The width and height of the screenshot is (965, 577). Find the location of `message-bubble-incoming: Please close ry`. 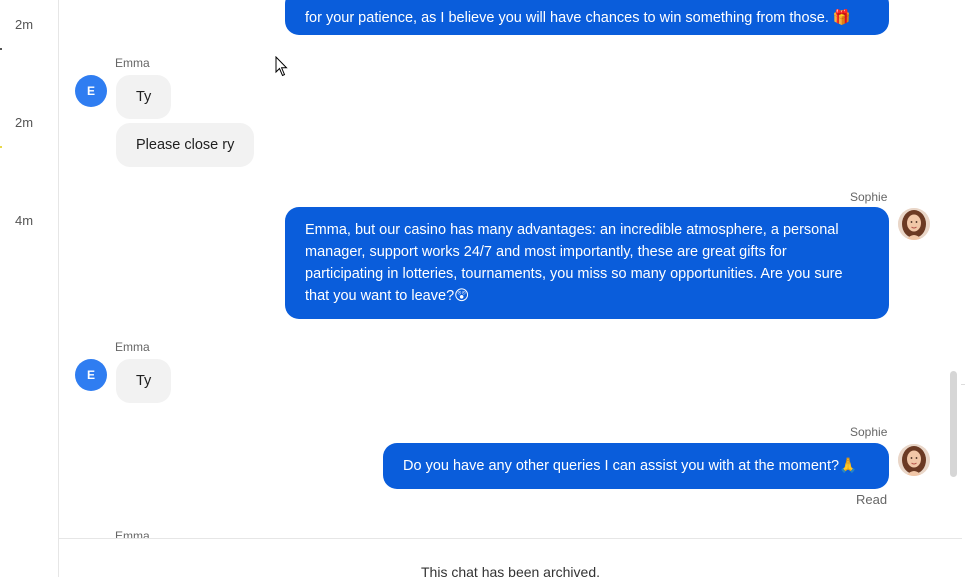

message-bubble-incoming: Please close ry is located at coordinates (185, 145).